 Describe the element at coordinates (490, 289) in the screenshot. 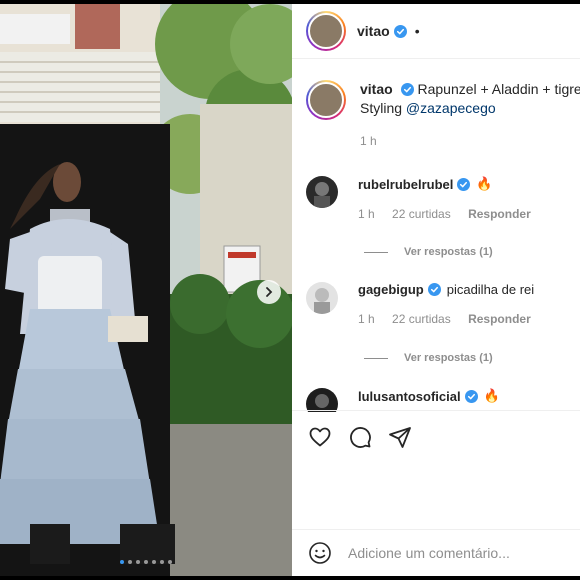

I see `comment-text: picadilha de rei` at that location.